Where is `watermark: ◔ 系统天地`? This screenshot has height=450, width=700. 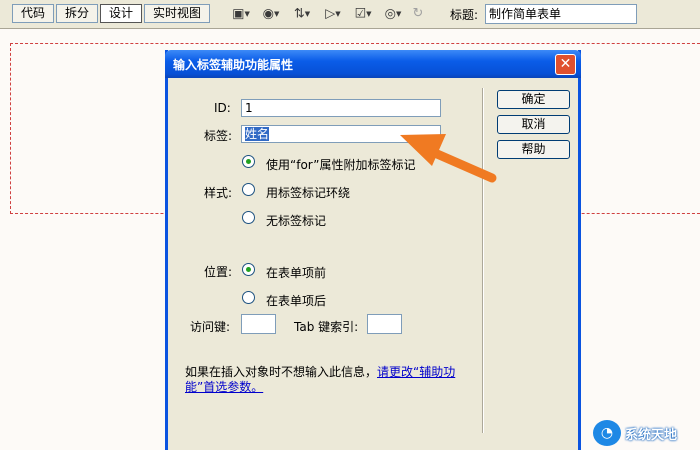 watermark: ◔ 系统天地 is located at coordinates (646, 433).